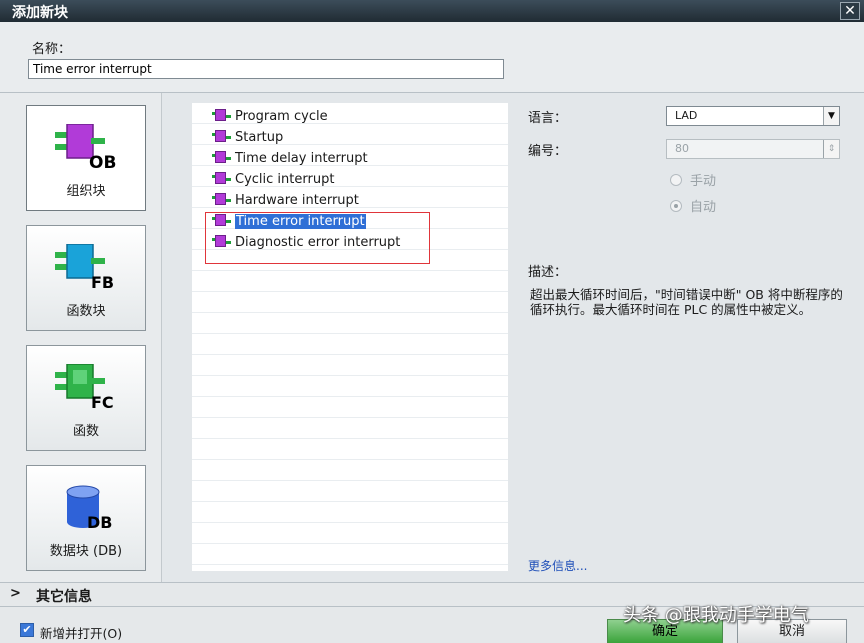  Describe the element at coordinates (89, 507) in the screenshot. I see `database-cylinder-icon: DB` at that location.